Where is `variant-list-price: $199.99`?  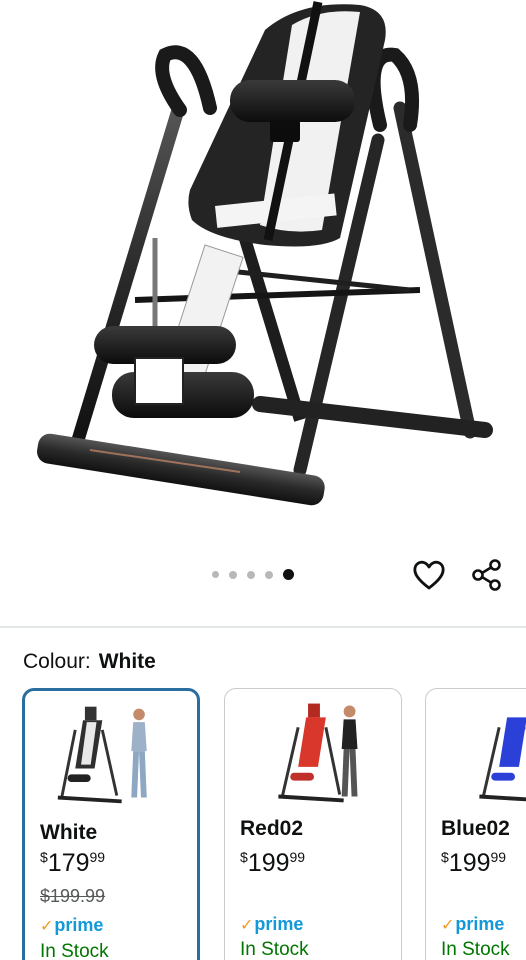 variant-list-price: $199.99 is located at coordinates (73, 896).